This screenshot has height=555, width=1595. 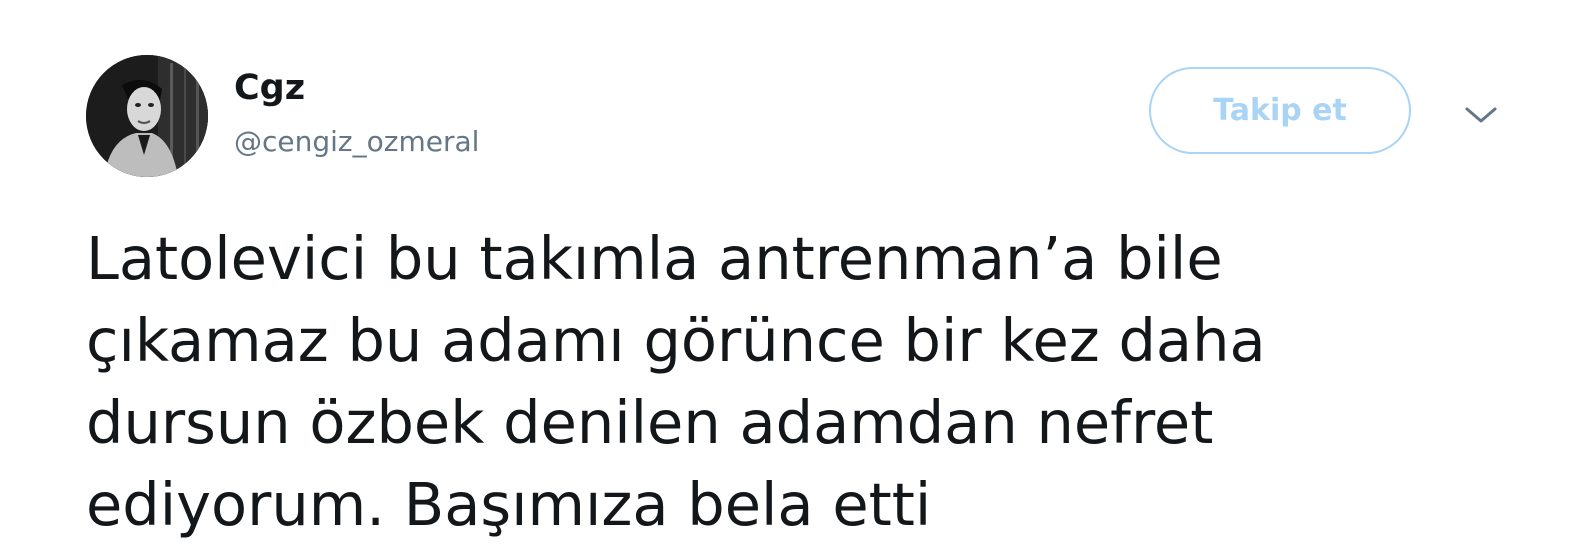 What do you see at coordinates (650, 422) in the screenshot?
I see `tweet-text-line: dursun özbek denilen adamdan nefret` at bounding box center [650, 422].